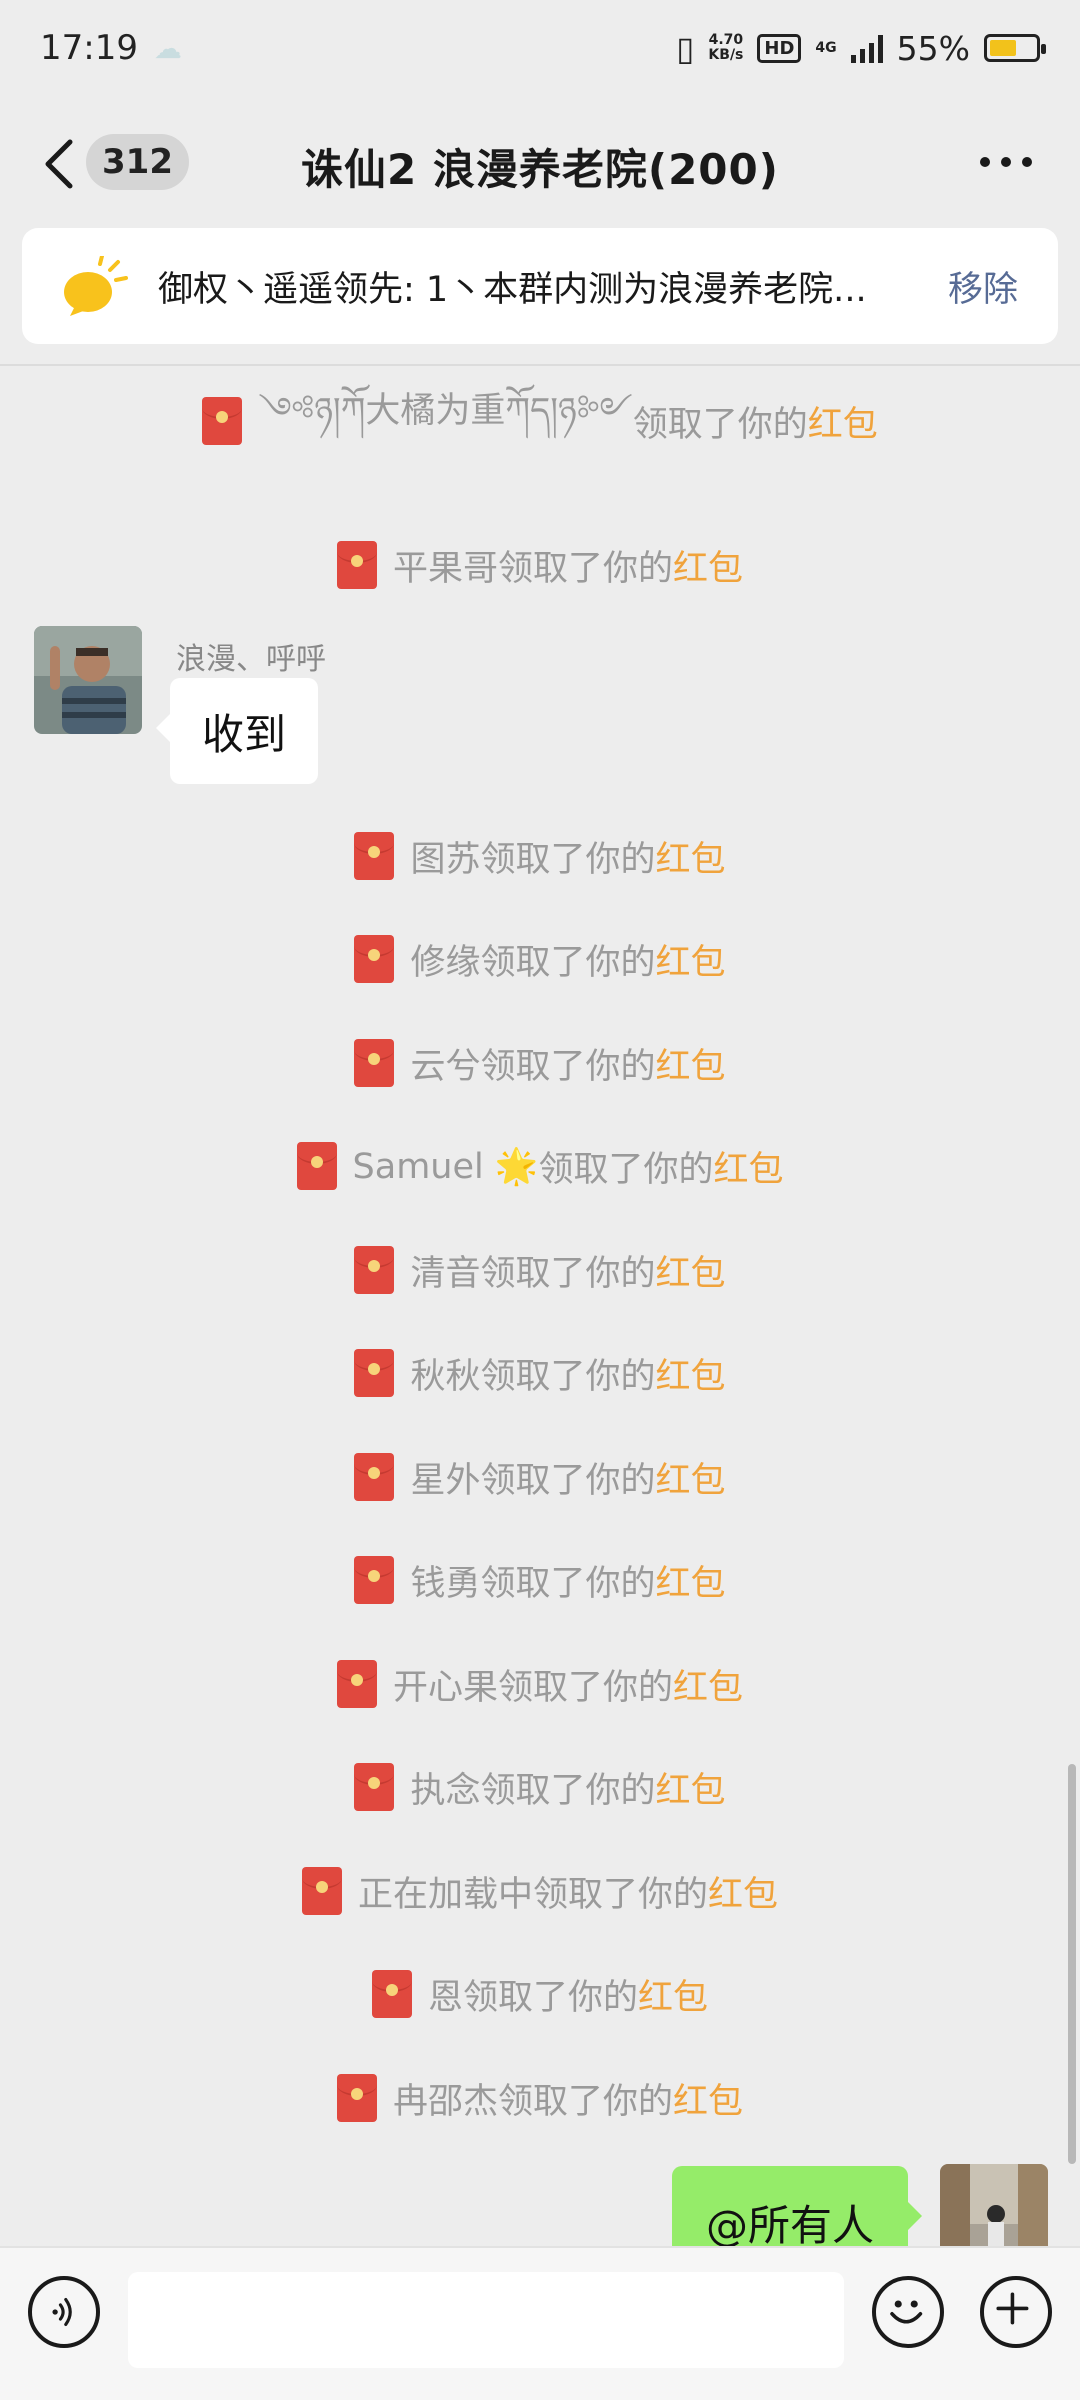 The height and width of the screenshot is (2400, 1080). I want to click on system-message-hongbao: 恩 领取了你的 红包, so click(540, 1994).